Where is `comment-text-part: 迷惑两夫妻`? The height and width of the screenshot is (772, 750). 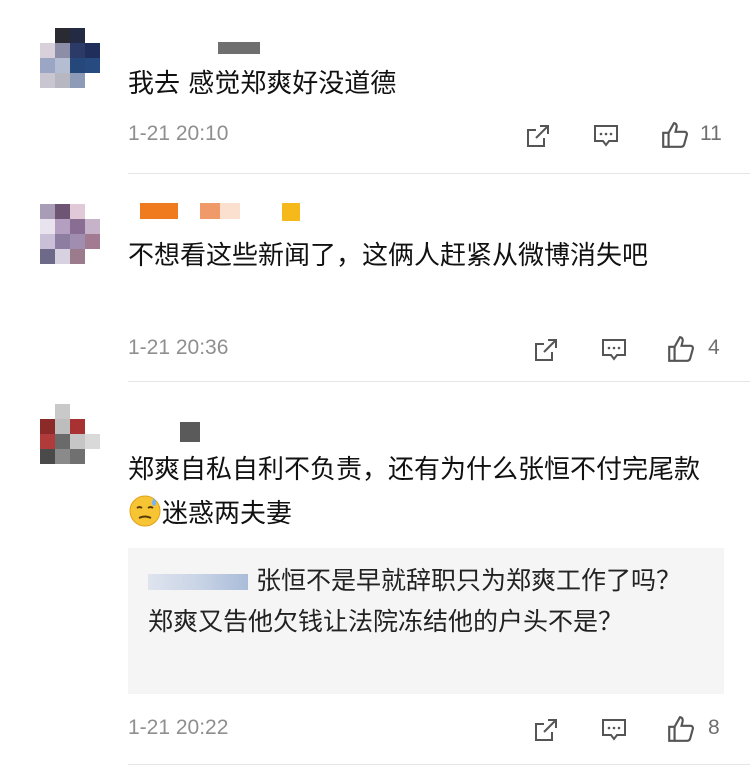
comment-text-part: 迷惑两夫妻 is located at coordinates (227, 514).